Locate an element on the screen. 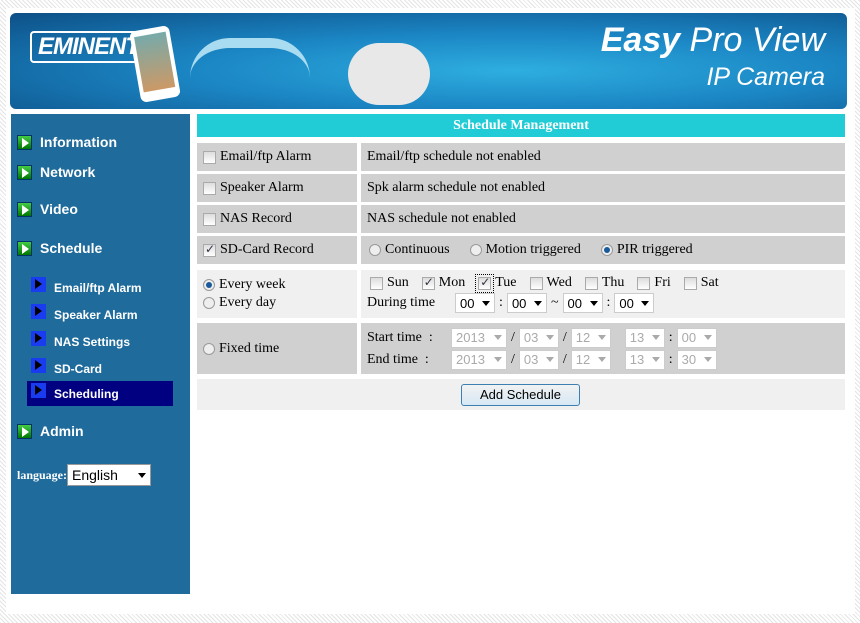 The height and width of the screenshot is (623, 860). sidebar-sub-scheduling: Scheduling is located at coordinates (100, 393).